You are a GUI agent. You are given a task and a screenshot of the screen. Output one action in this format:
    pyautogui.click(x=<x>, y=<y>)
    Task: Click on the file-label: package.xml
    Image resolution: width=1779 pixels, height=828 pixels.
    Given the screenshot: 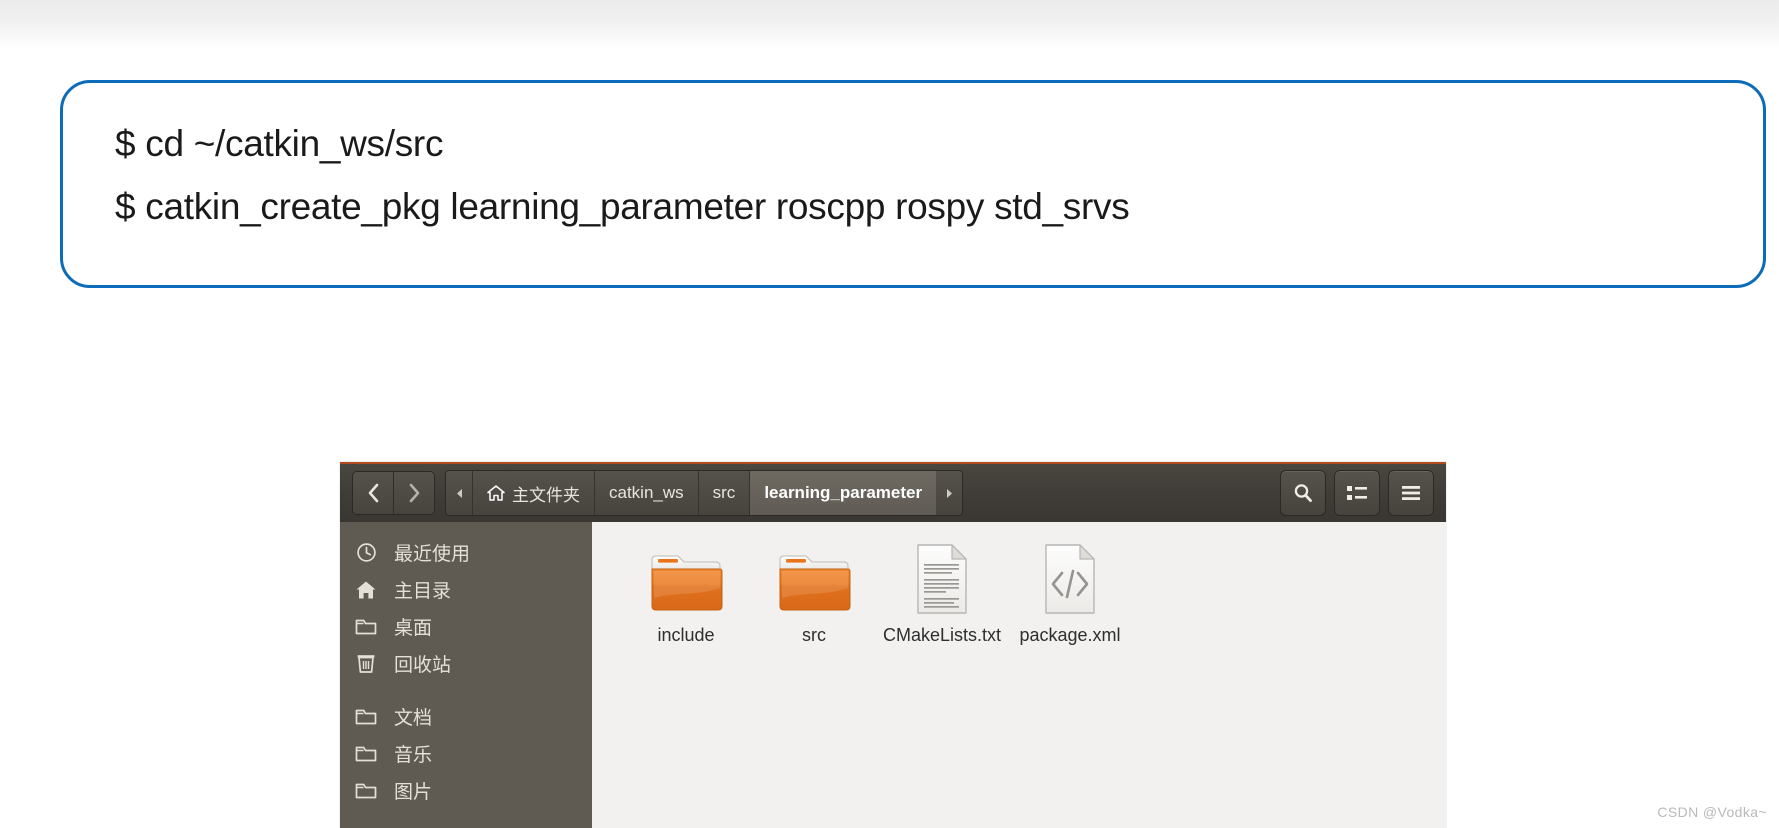 What is the action you would take?
    pyautogui.click(x=1070, y=635)
    